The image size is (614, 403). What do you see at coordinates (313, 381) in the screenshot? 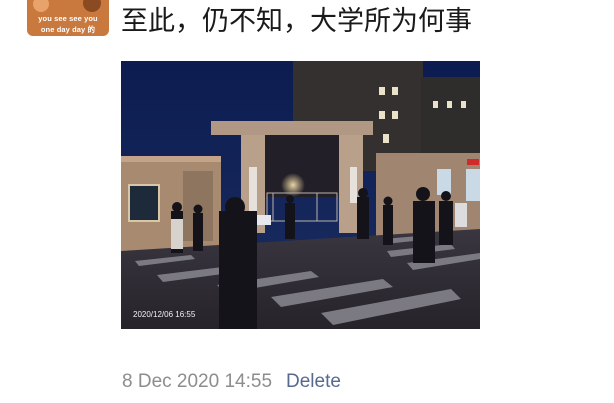
I see `delete-button: Delete` at bounding box center [313, 381].